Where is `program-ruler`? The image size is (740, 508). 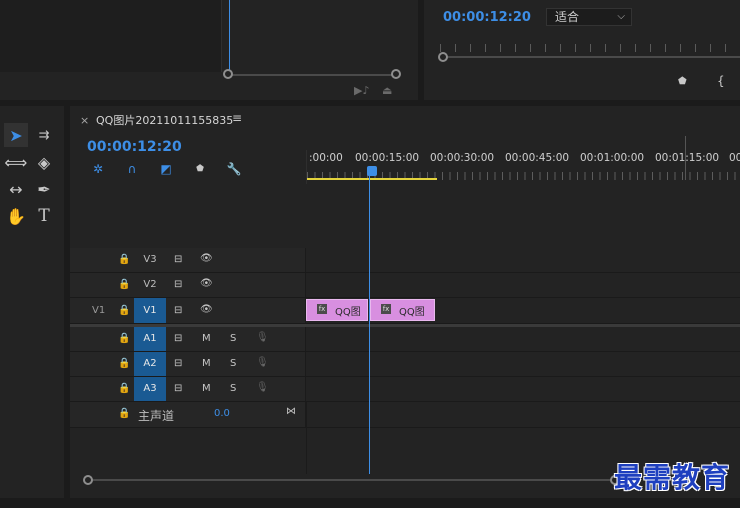 program-ruler is located at coordinates (589, 48).